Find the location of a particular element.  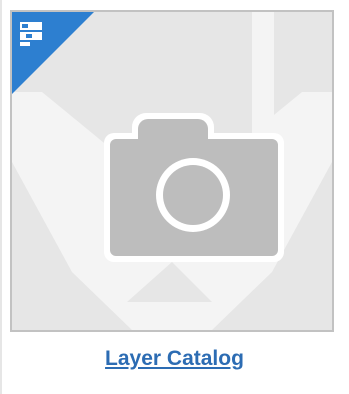

item-type-badge is located at coordinates (53, 53).